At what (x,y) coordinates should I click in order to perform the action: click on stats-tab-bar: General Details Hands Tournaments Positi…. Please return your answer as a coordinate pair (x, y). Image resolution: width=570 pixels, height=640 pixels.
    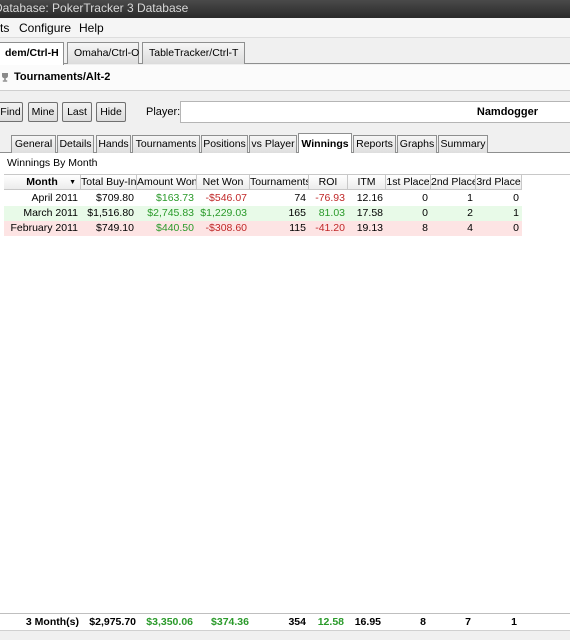
    Looking at the image, I should click on (285, 143).